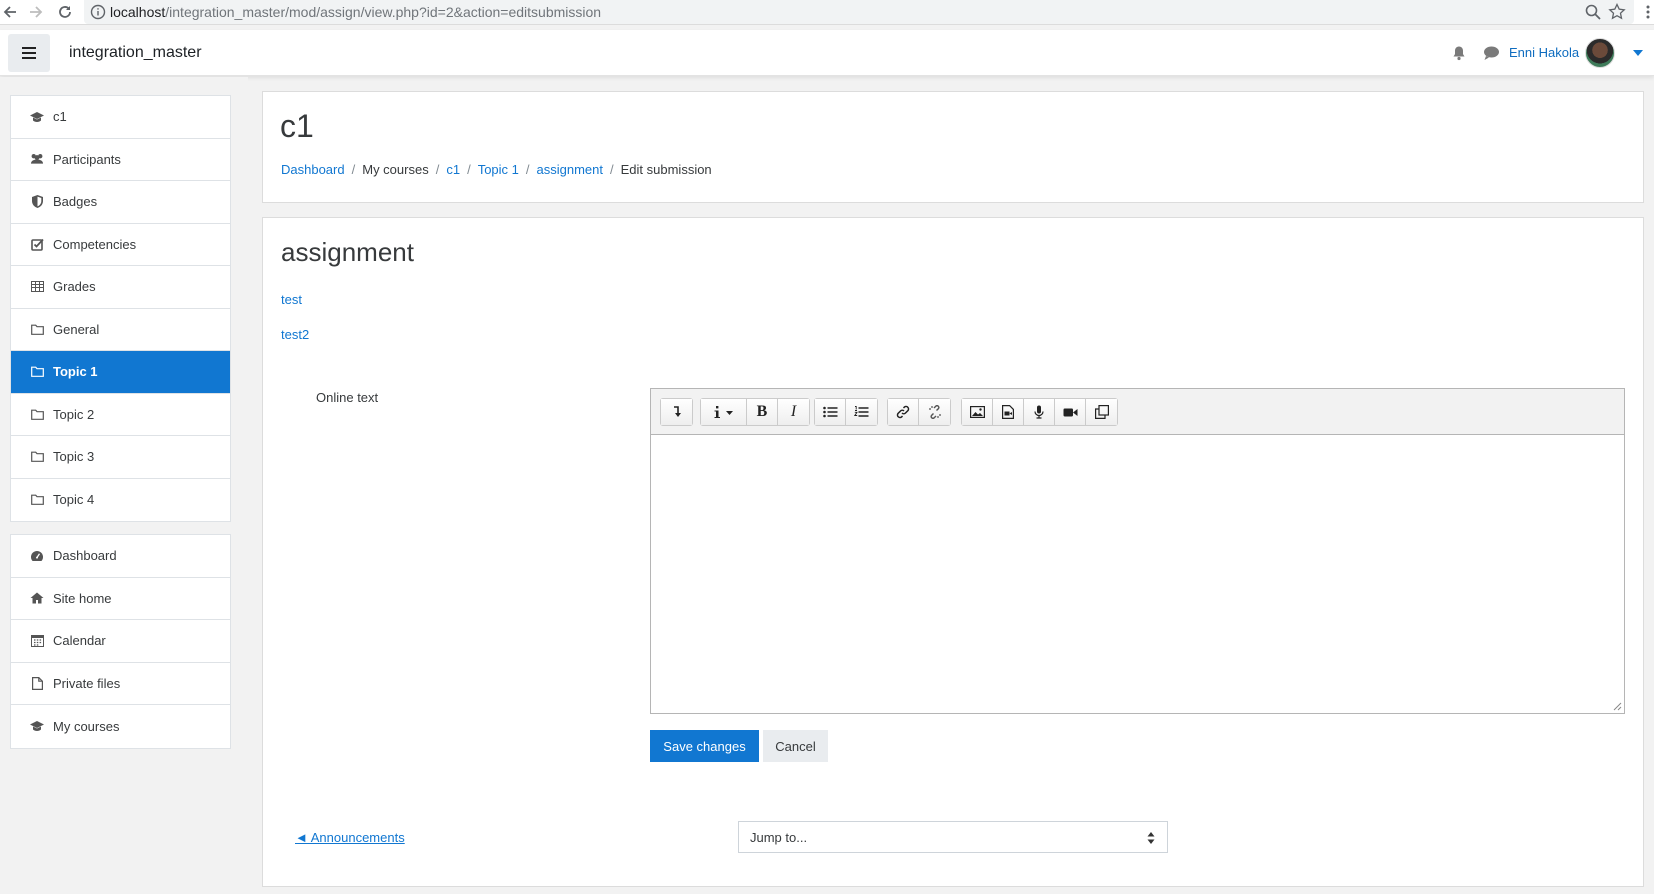 This screenshot has width=1654, height=894. I want to click on graduation-cap-icon, so click(37, 117).